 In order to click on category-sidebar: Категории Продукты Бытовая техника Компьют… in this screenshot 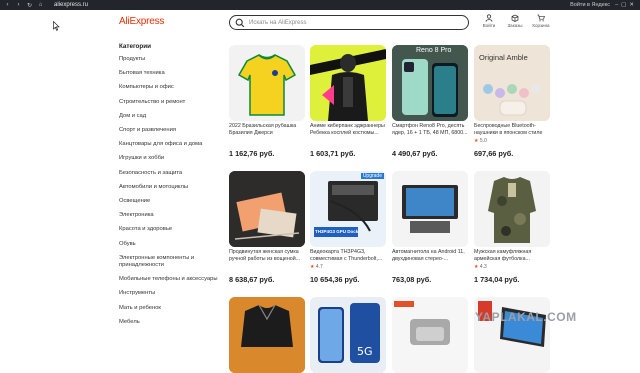, I will do `click(169, 187)`.